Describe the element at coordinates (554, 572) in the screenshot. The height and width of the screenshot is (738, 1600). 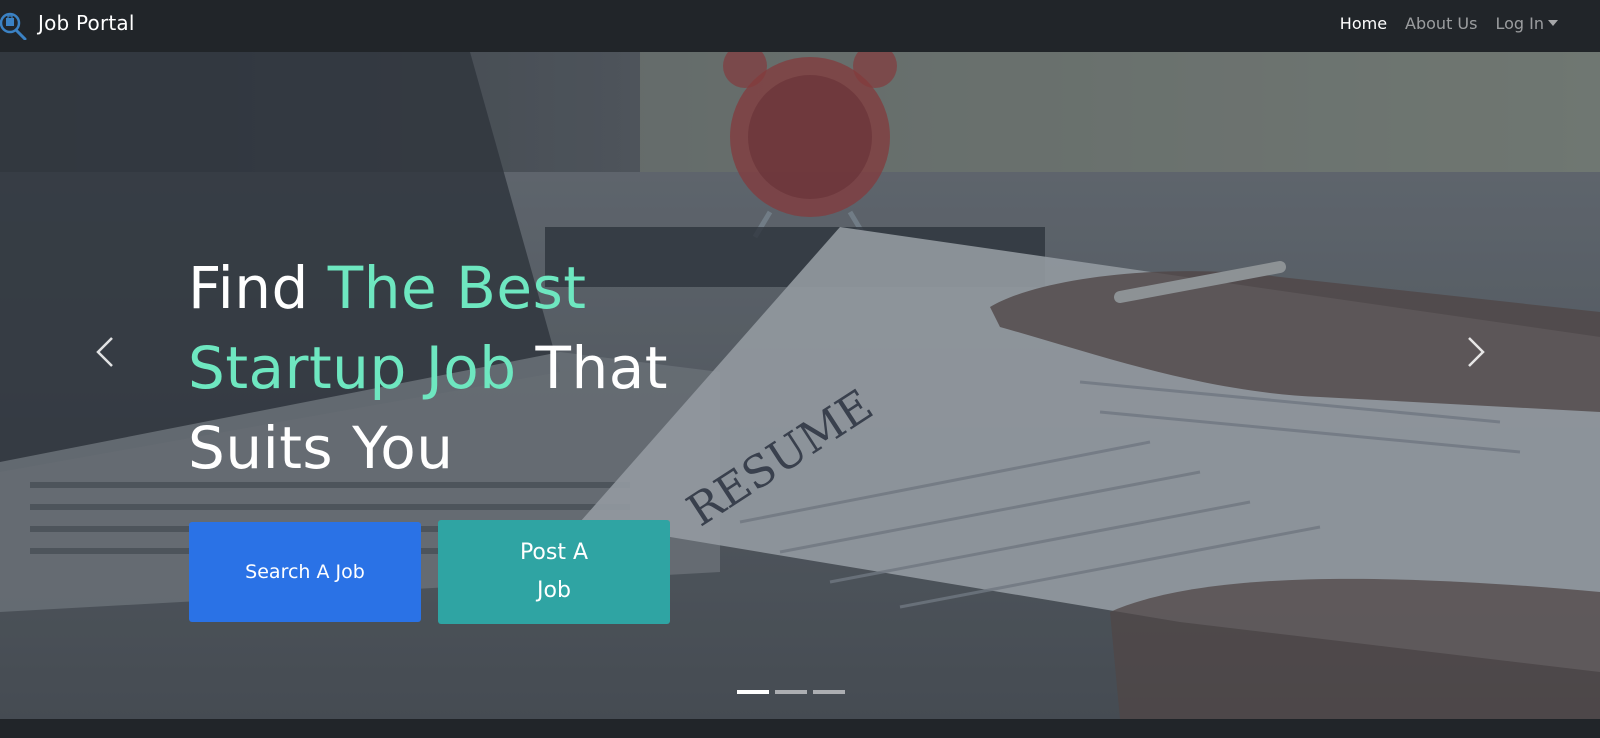
I see `post-a-job-button: Post A Job` at that location.